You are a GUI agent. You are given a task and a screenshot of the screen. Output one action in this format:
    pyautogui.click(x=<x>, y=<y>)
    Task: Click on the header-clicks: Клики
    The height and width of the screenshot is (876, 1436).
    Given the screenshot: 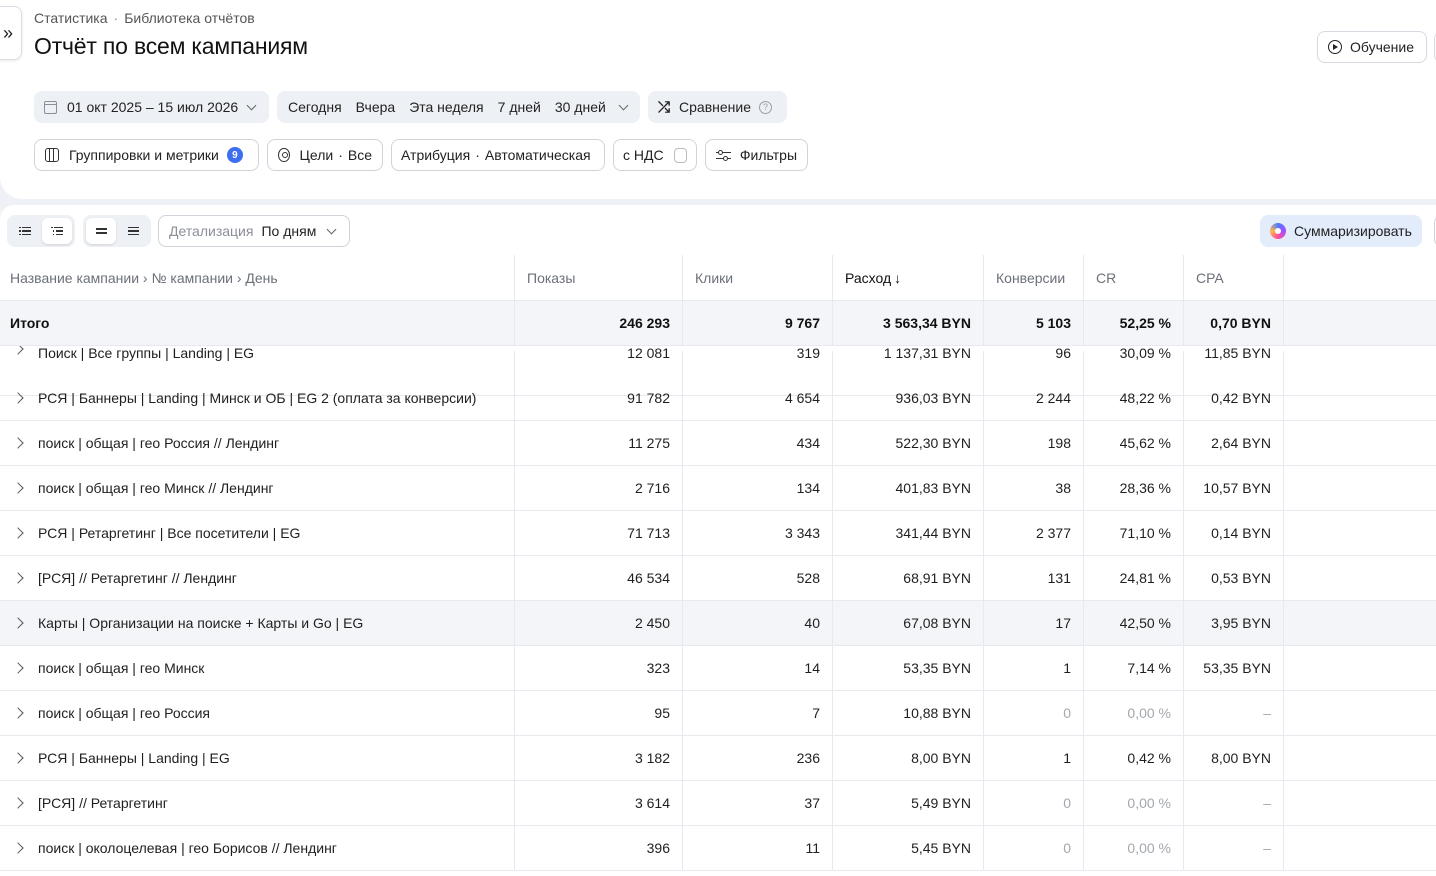 What is the action you would take?
    pyautogui.click(x=758, y=277)
    